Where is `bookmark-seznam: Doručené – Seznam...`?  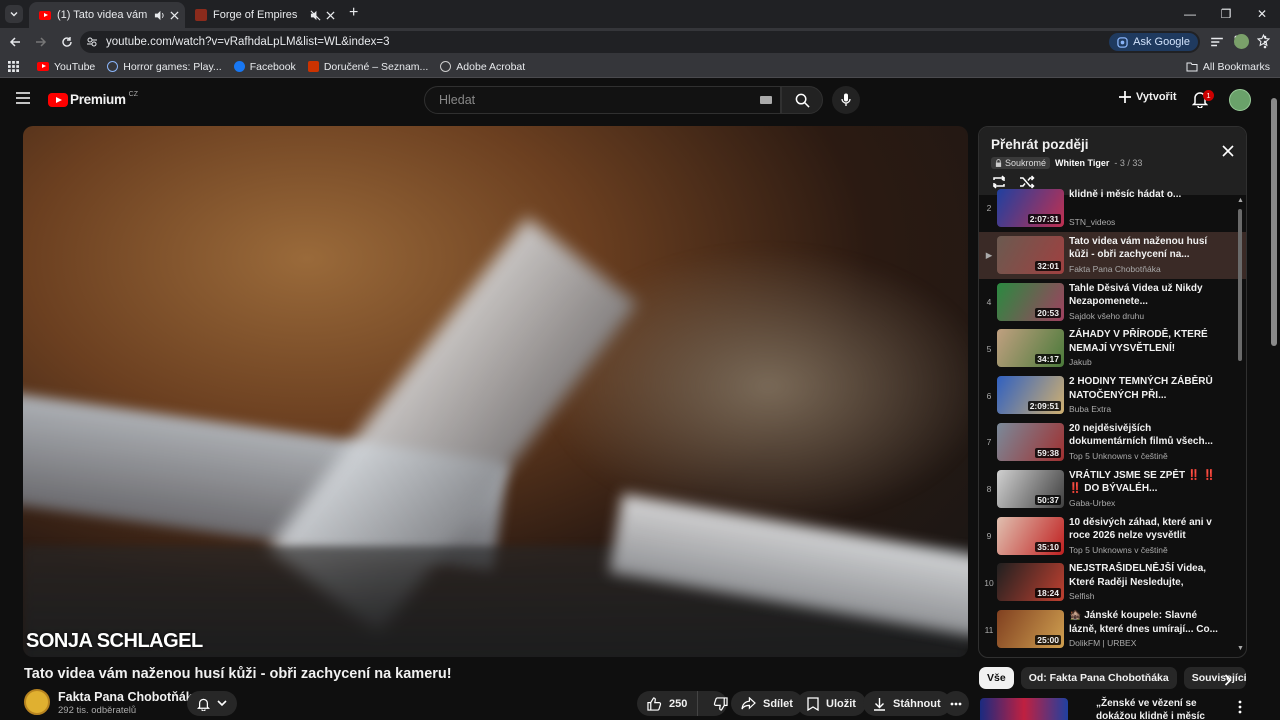
bookmark-seznam: Doručené – Seznam... is located at coordinates (367, 67).